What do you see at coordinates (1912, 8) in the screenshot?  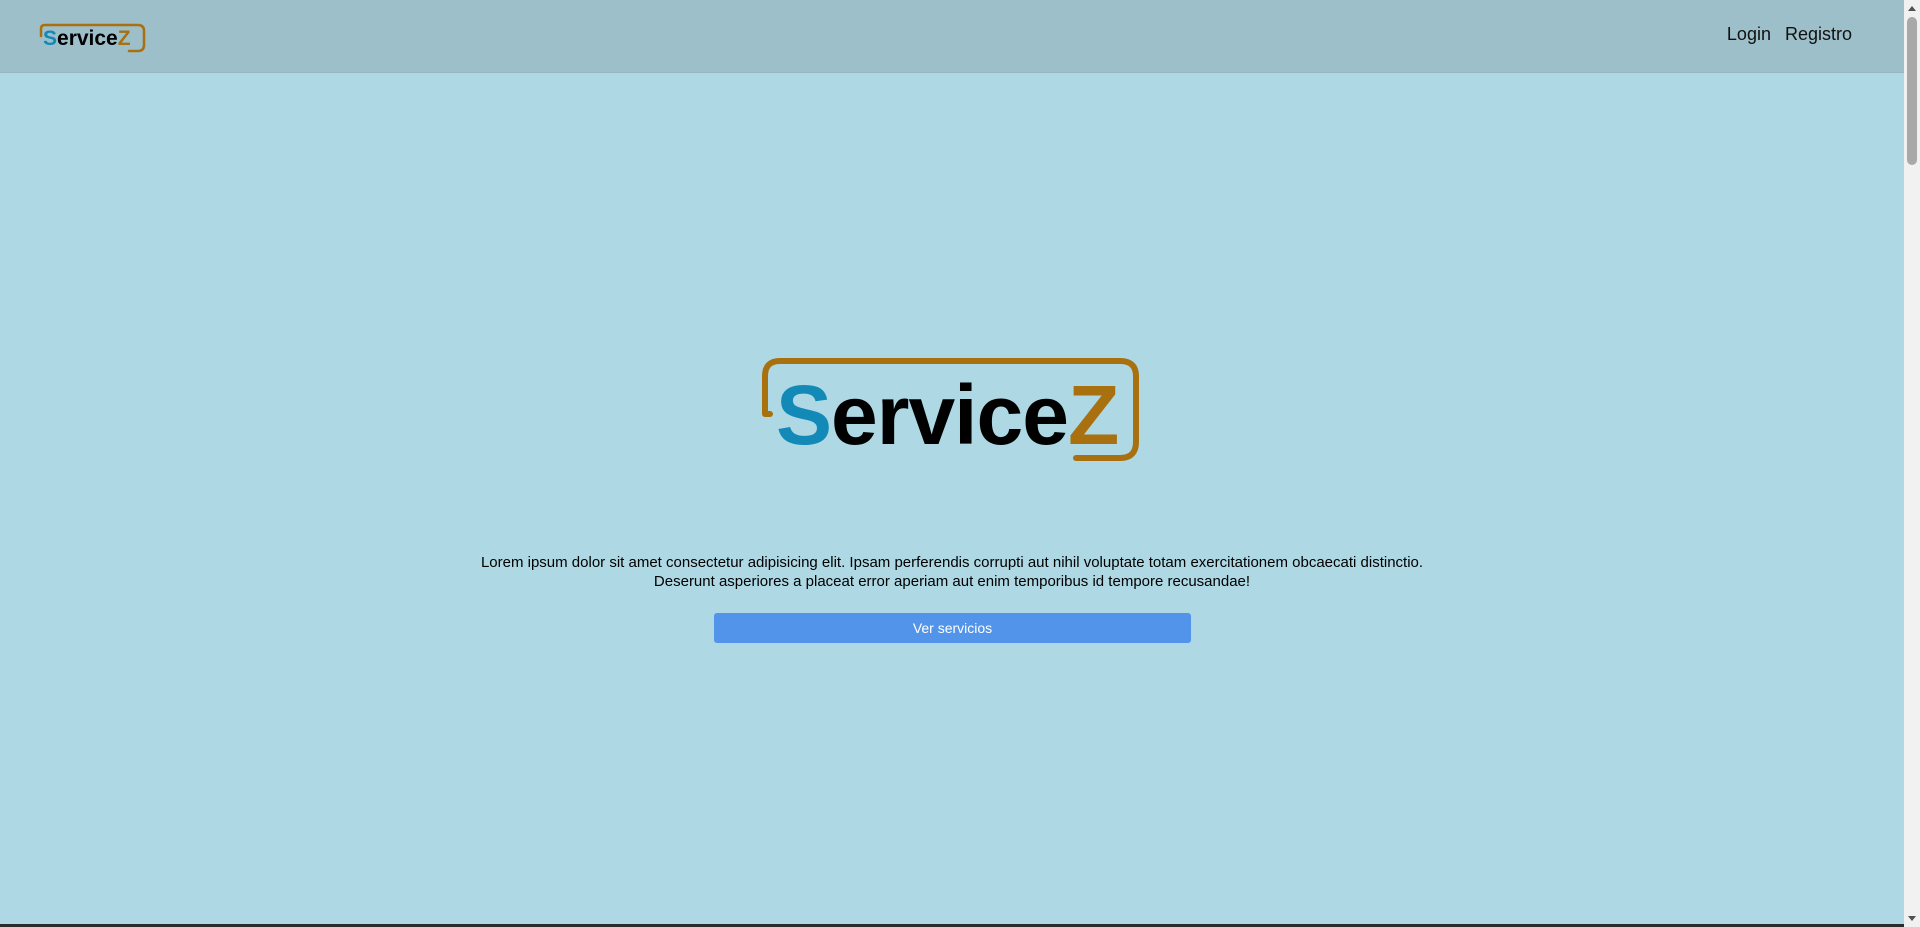 I see `scroll-up-icon` at bounding box center [1912, 8].